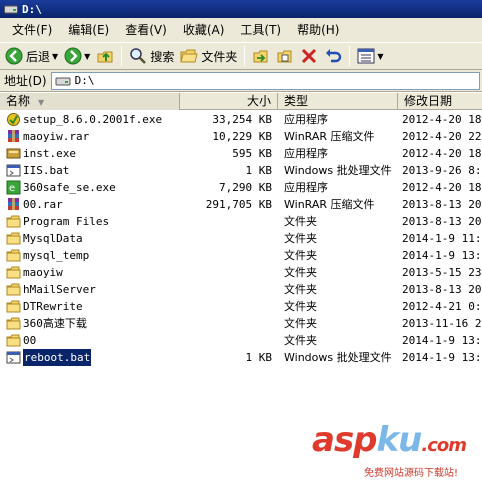  What do you see at coordinates (329, 136) in the screenshot?
I see `file-type: WinRAR 压缩文件` at bounding box center [329, 136].